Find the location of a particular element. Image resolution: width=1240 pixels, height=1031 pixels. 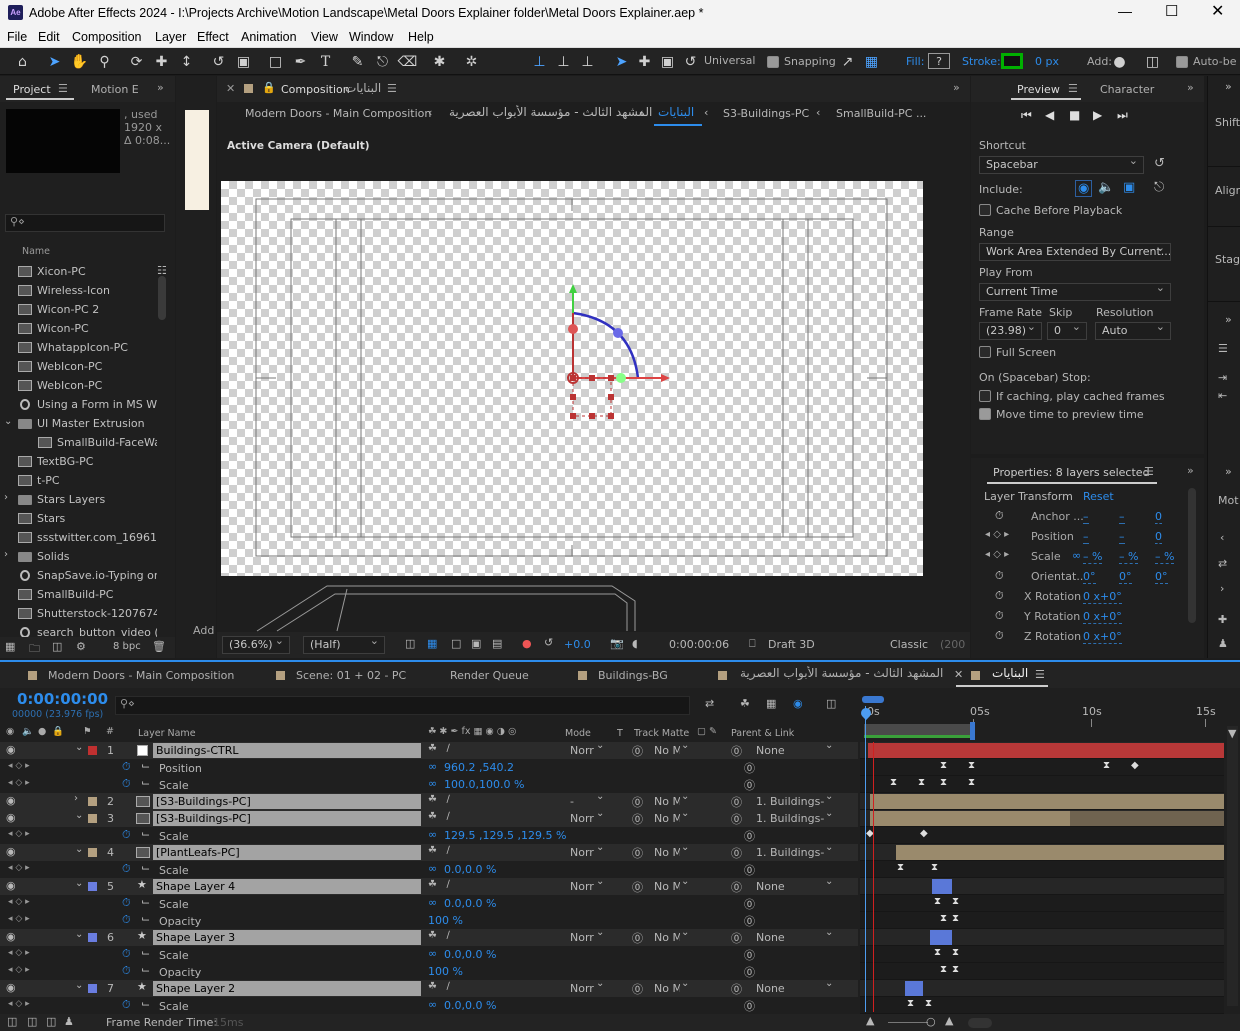

property-row: ◂ ◇ ▸ ⏱ ⌙ Scale ∞ 100.0,100.0 % ⓪ is located at coordinates (429, 784).